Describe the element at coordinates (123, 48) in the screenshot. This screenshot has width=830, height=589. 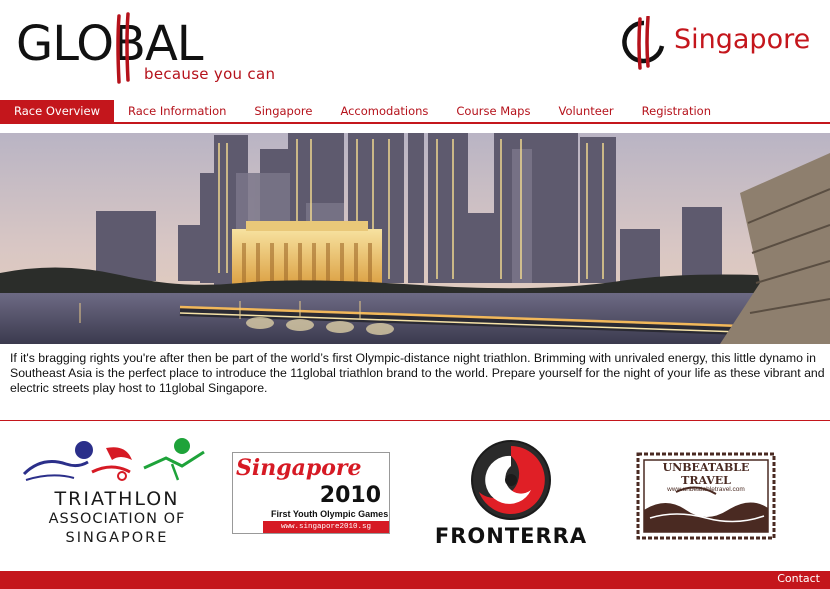
I see `eleven-mark-icon` at that location.